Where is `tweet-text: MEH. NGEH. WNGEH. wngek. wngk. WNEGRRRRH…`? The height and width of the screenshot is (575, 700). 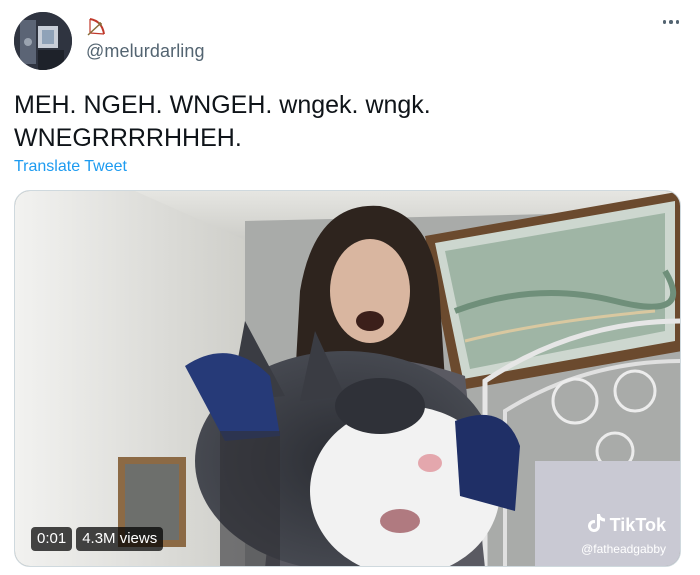 tweet-text: MEH. NGEH. WNGEH. wngek. wngk. WNEGRRRRH… is located at coordinates (344, 122).